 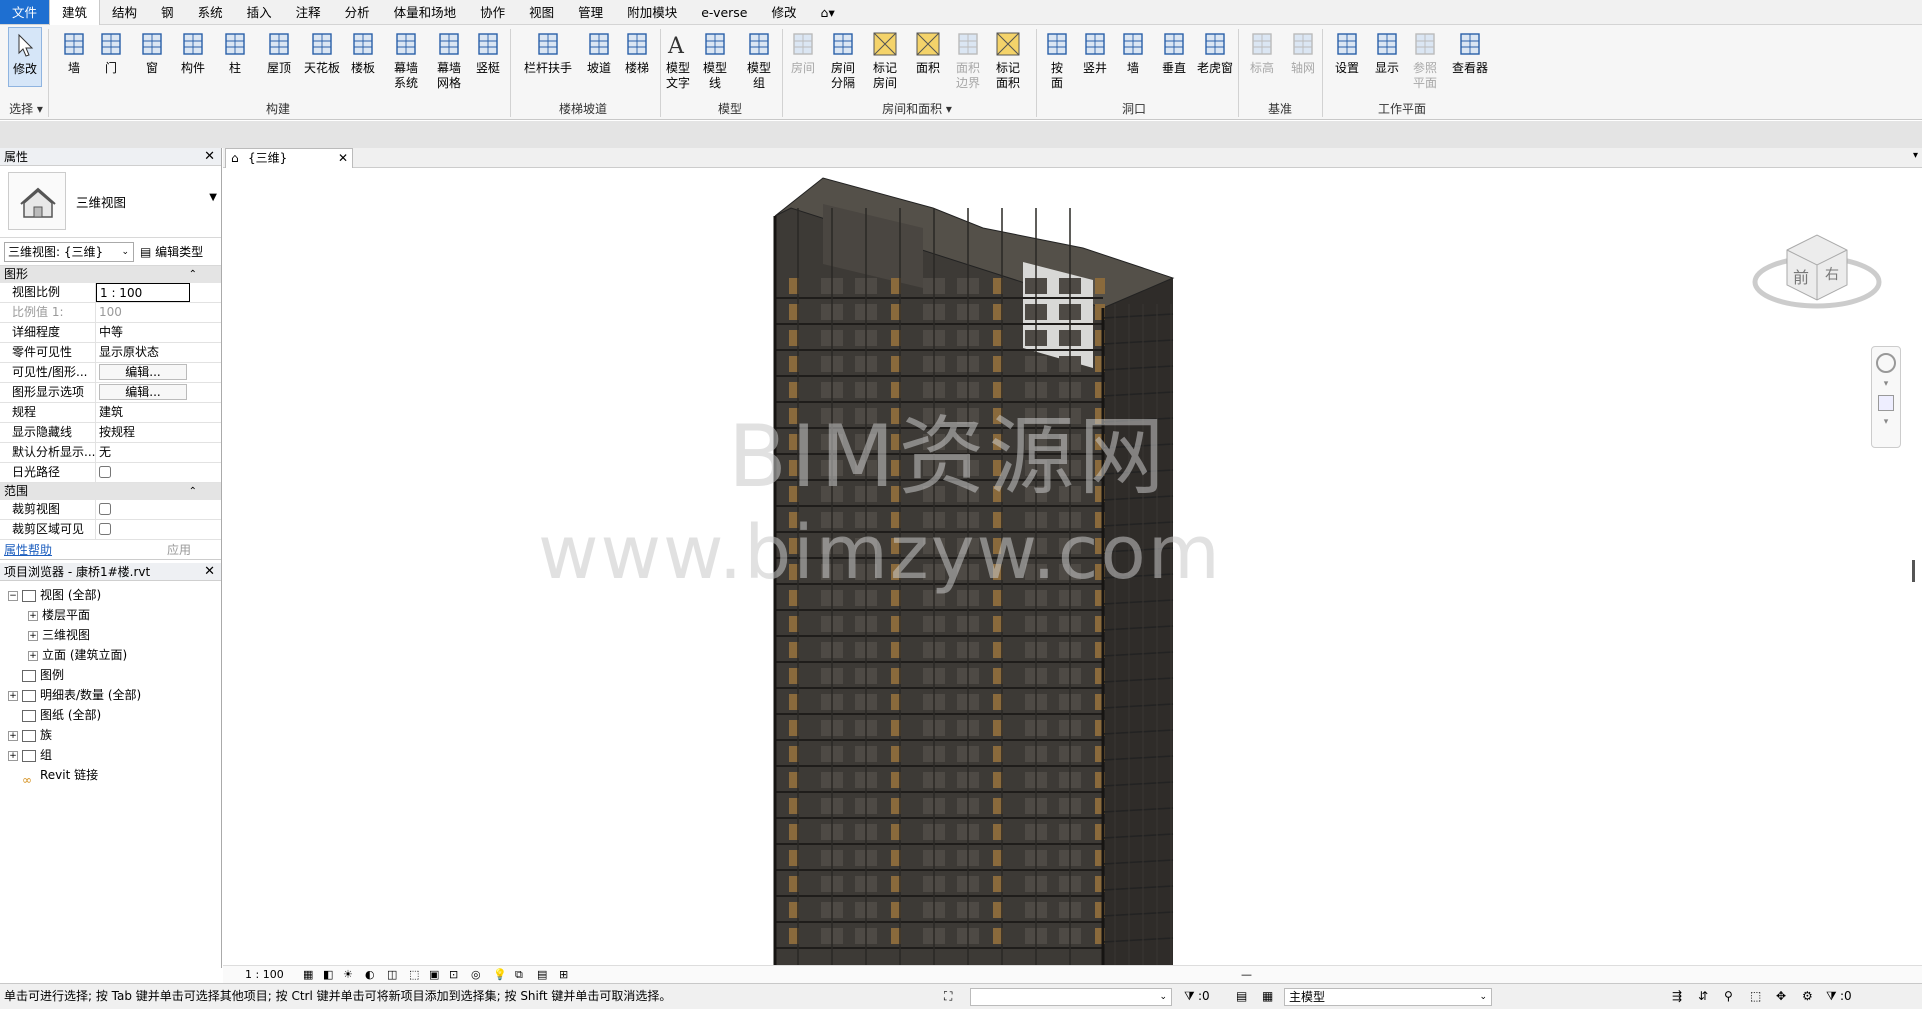 I want to click on properties-help-link: 属性帮助, so click(x=28, y=550).